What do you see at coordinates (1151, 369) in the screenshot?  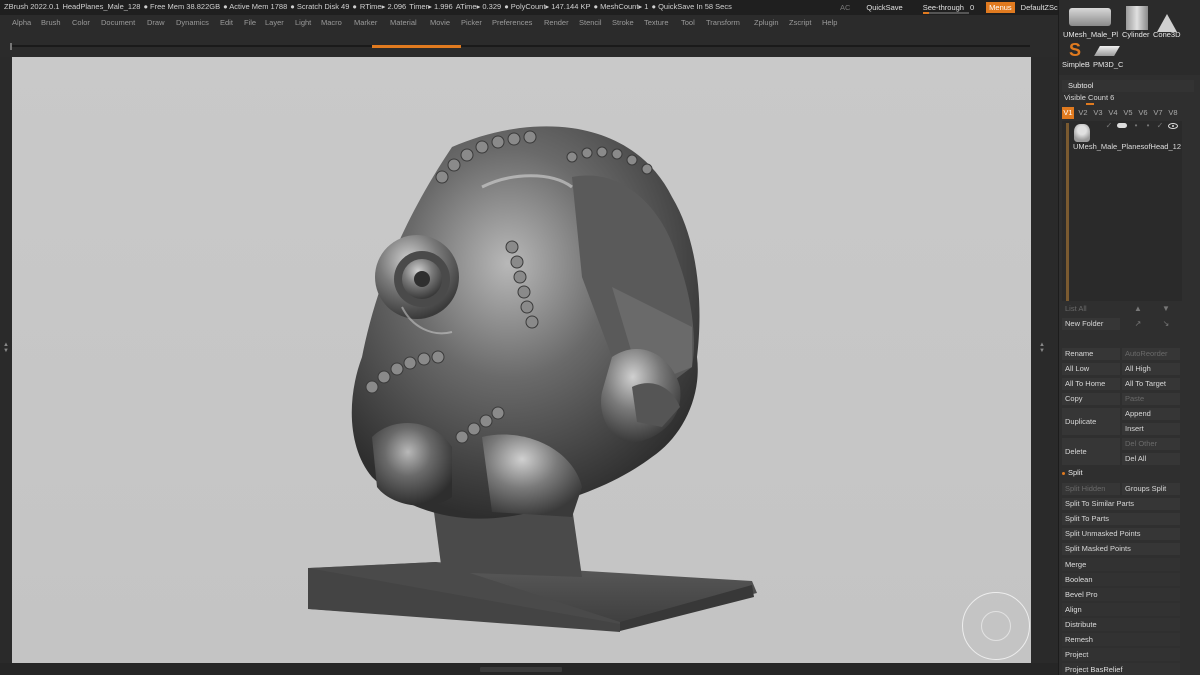 I see `all-high-button: All High` at bounding box center [1151, 369].